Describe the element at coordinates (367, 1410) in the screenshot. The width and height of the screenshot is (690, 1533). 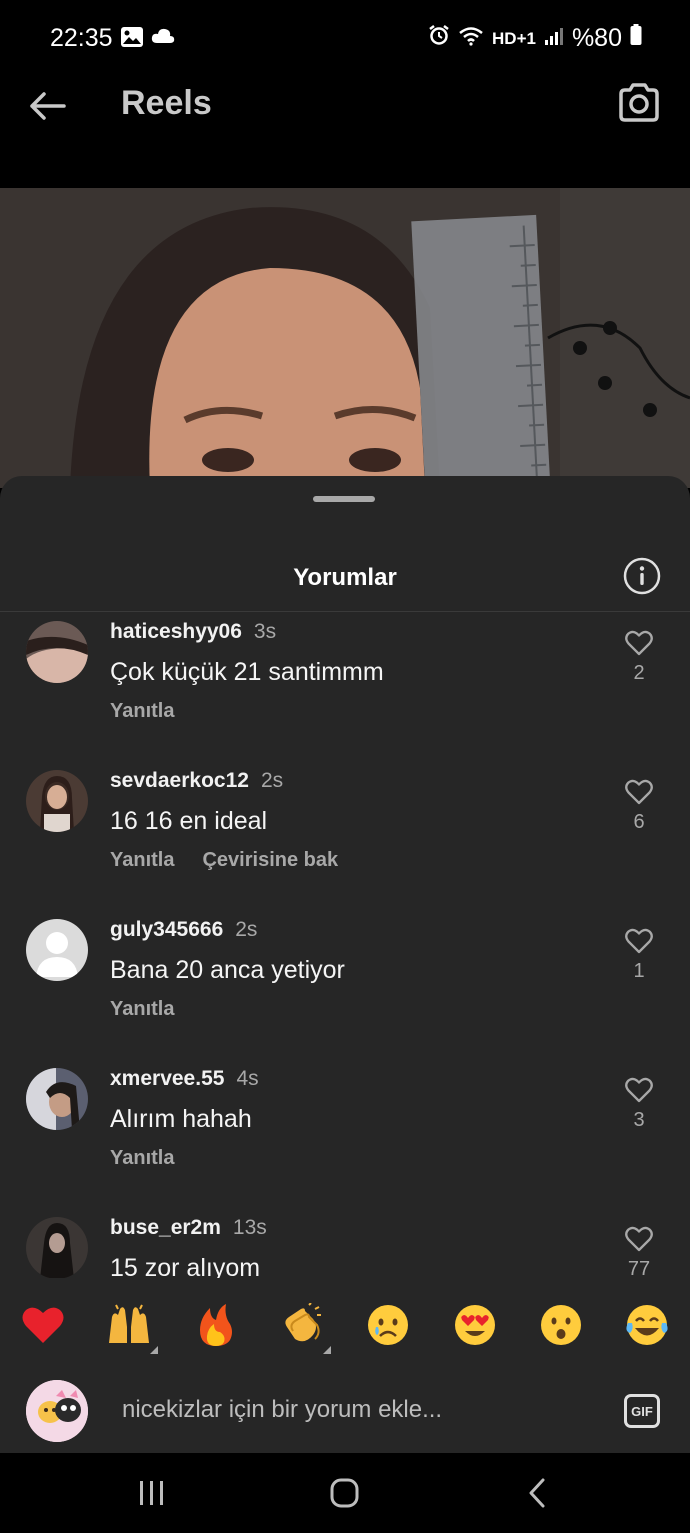
I see `comment-input` at that location.